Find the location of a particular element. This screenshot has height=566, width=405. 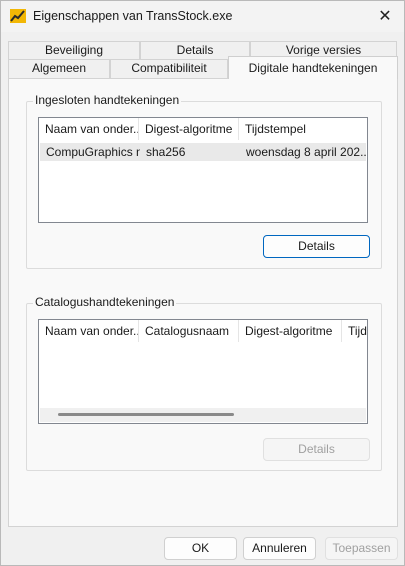

title-bar: Eigenschappen van TransStock.exe ✕ is located at coordinates (202, 16).